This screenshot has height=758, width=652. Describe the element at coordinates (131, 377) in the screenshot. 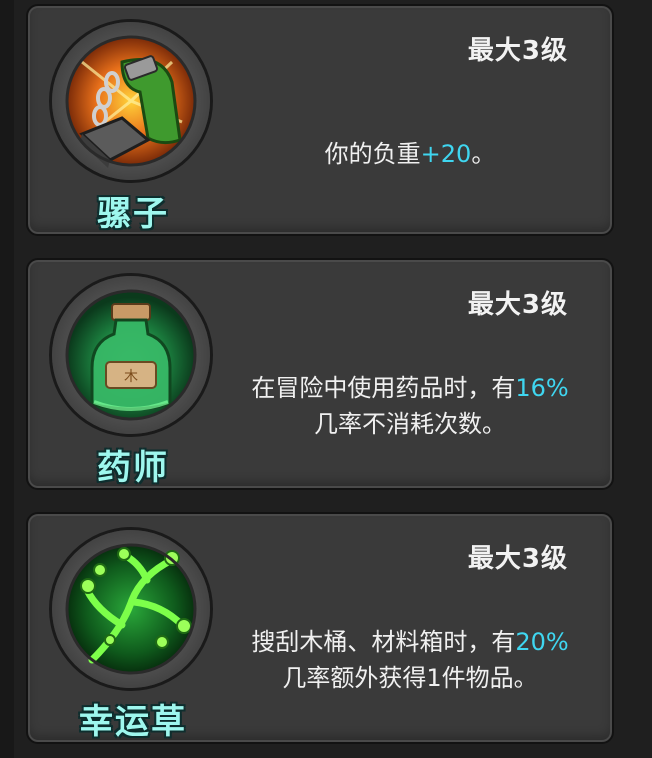

I see `svg-text: 木` at that location.